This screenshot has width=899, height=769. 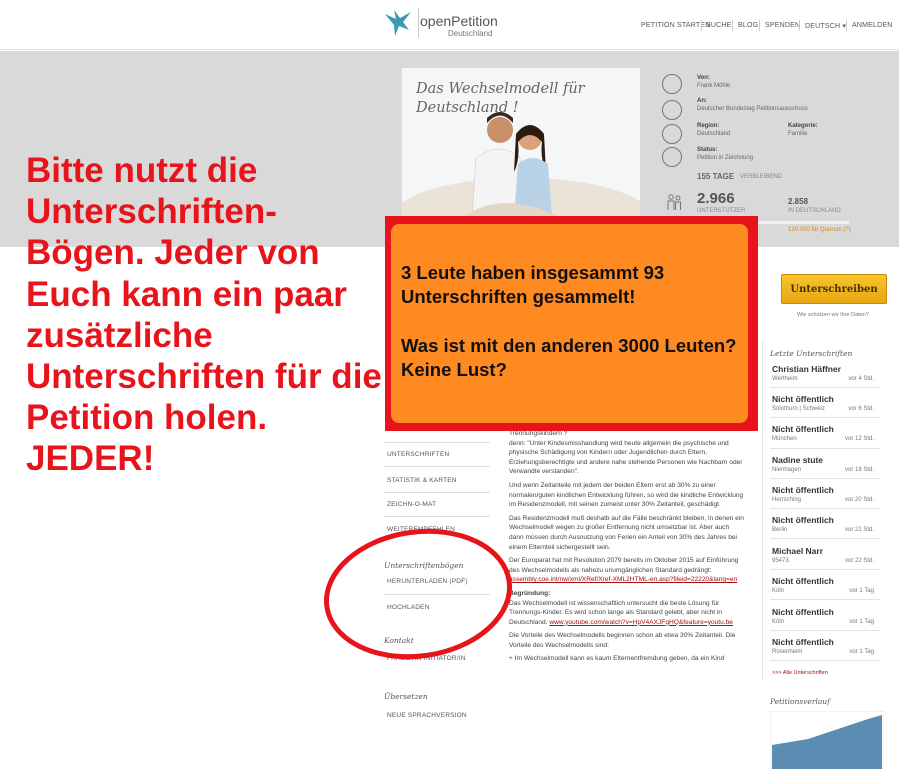 I want to click on petition-progress-title: Petitionsverlauf, so click(x=800, y=701).